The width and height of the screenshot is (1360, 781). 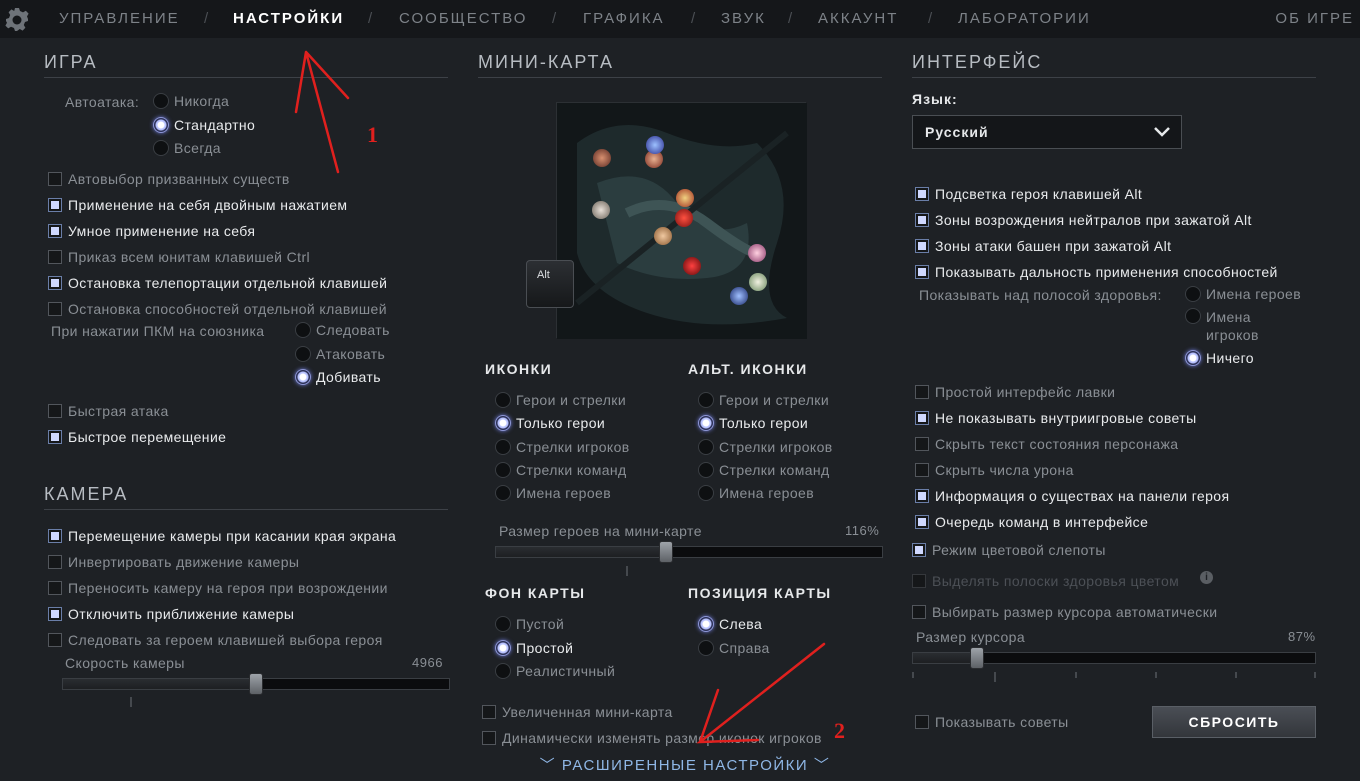 I want to click on annotation-number-2: 2, so click(x=839, y=730).